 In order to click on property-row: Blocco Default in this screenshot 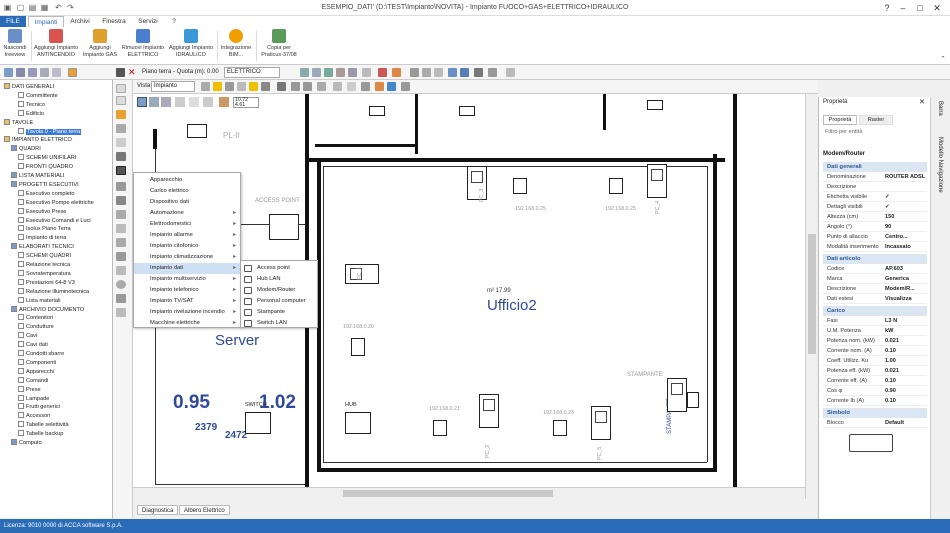, I will do `click(875, 423)`.